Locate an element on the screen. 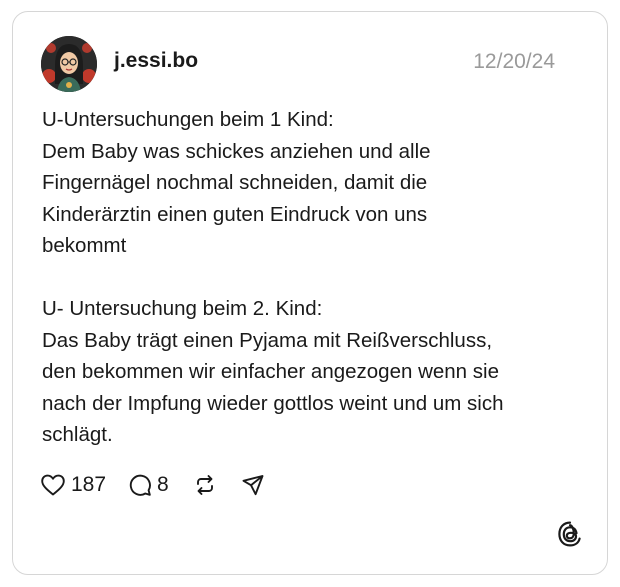 Image resolution: width=620 pixels, height=587 pixels. heart-icon is located at coordinates (53, 485).